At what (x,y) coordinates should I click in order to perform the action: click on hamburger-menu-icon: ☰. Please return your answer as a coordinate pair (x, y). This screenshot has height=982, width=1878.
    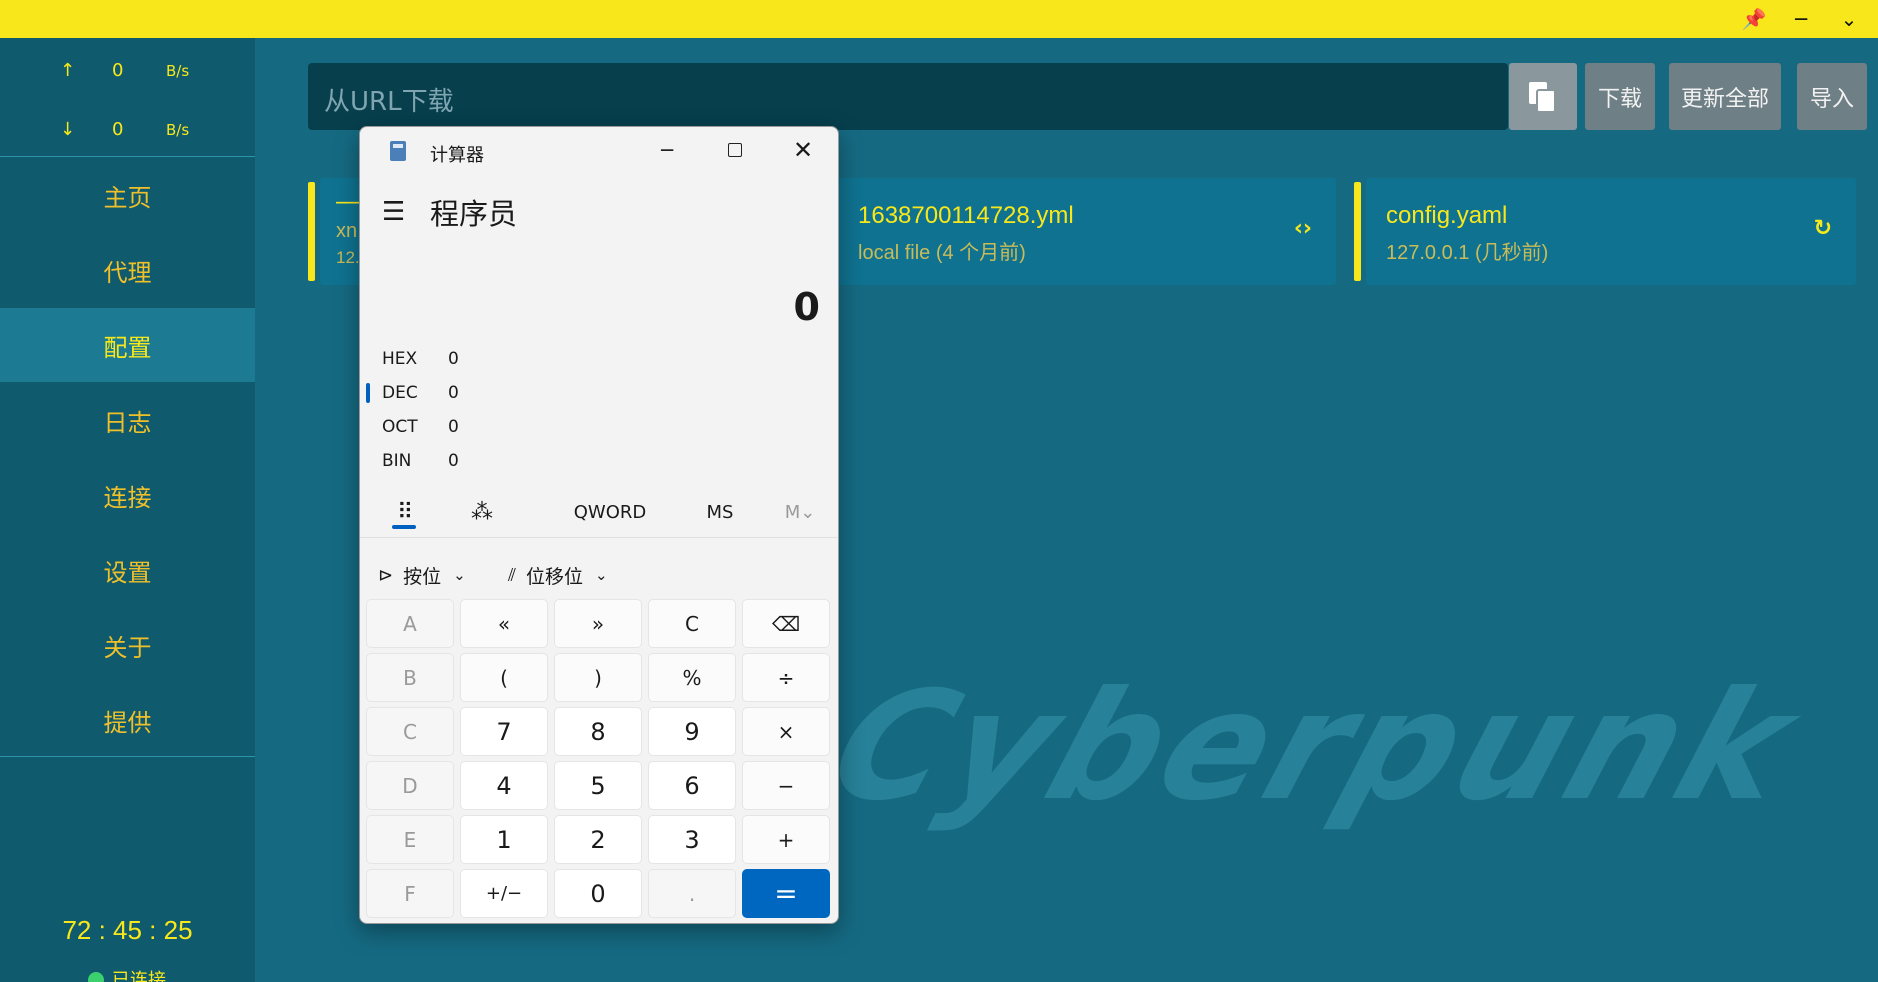
    Looking at the image, I should click on (393, 212).